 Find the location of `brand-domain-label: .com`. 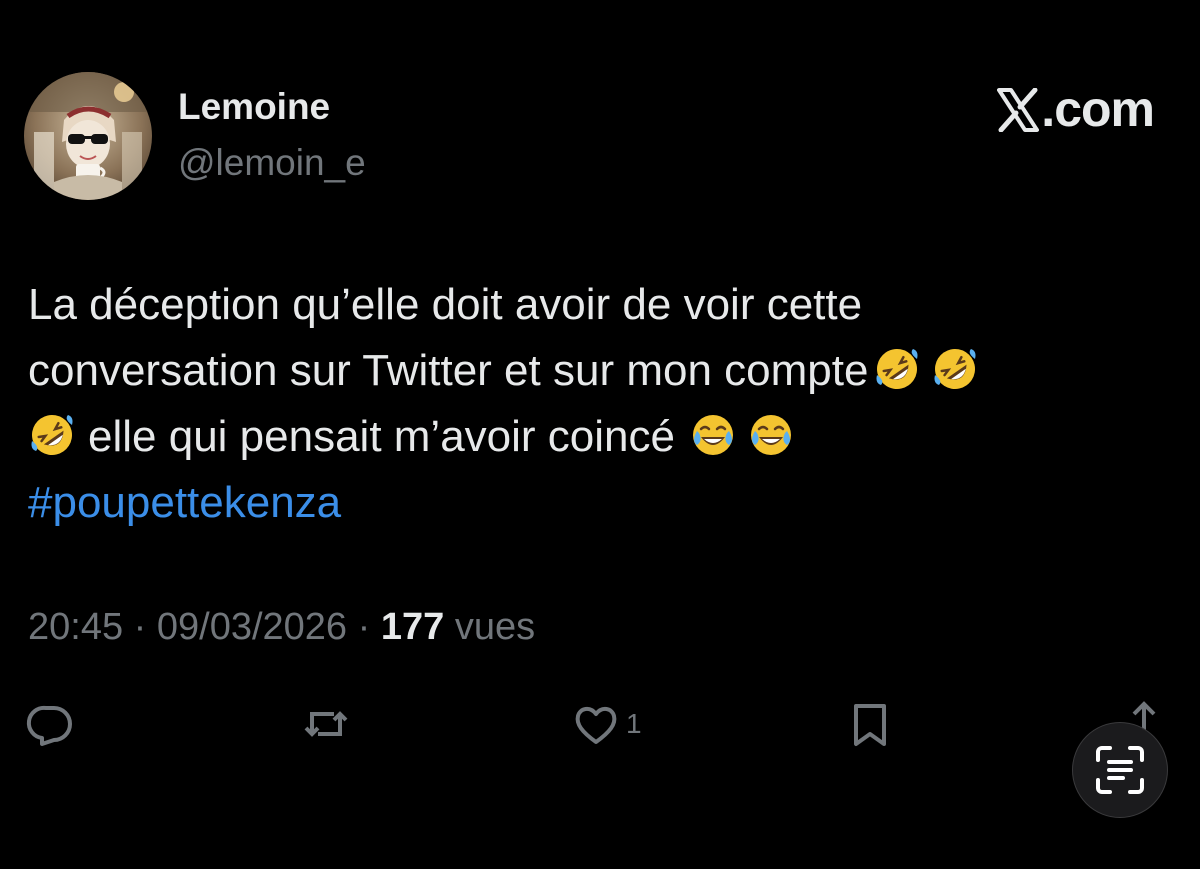

brand-domain-label: .com is located at coordinates (1098, 109).